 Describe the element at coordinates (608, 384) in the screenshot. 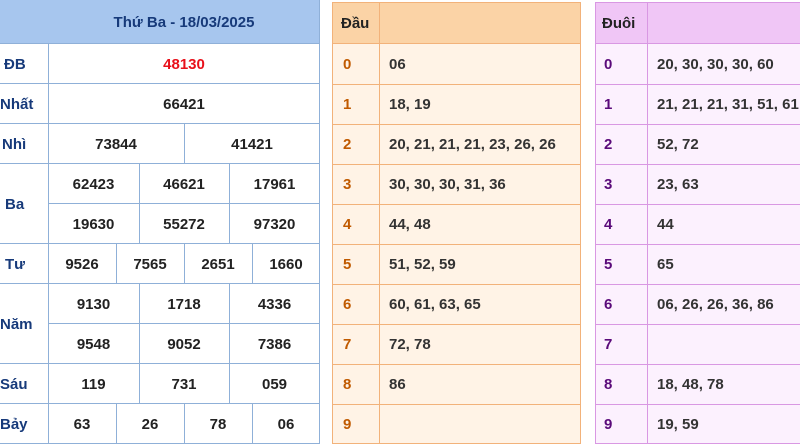

I see `duoi-digit: 8` at that location.